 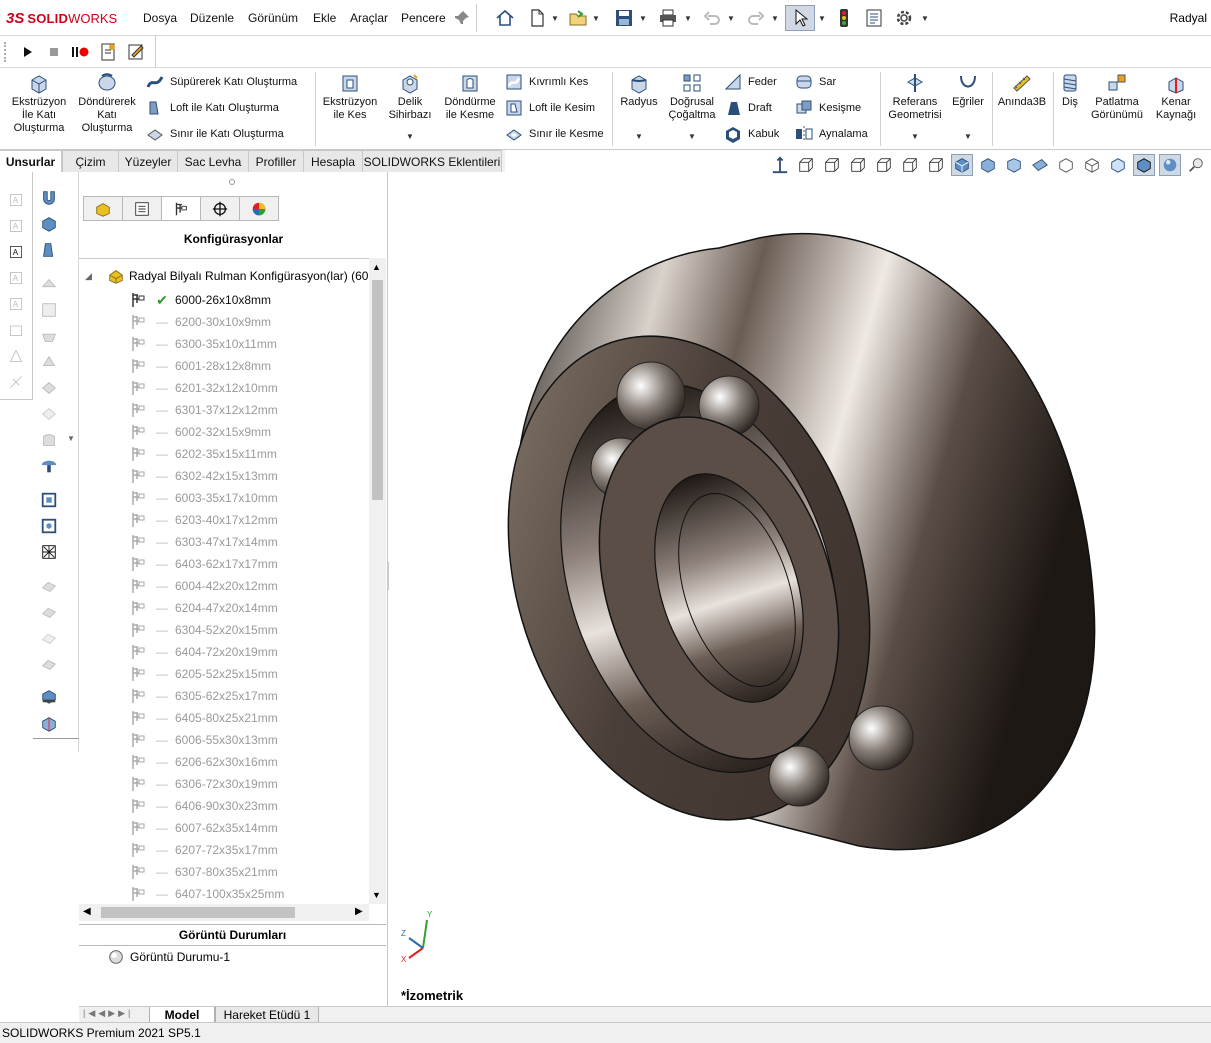 I want to click on tab-sheet-metal: Sac Levha, so click(x=213, y=161).